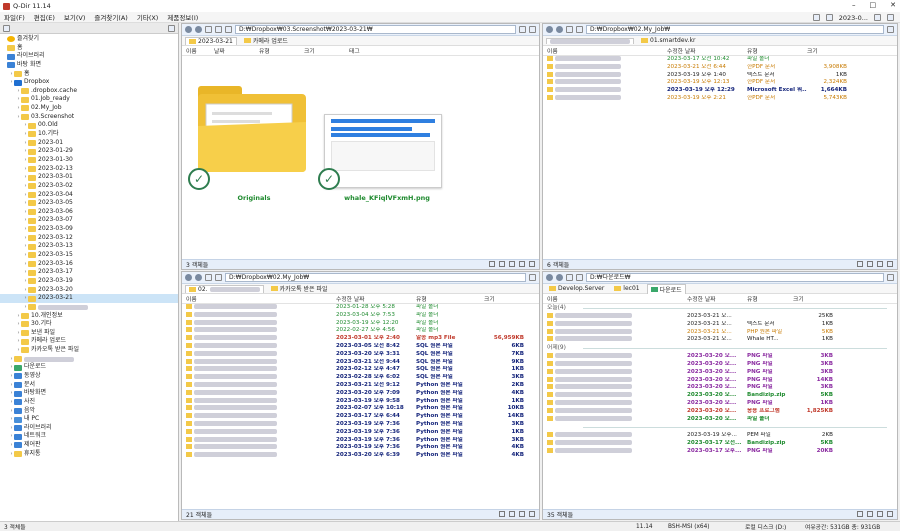  What do you see at coordinates (89, 350) in the screenshot?
I see `tree-item: › 카카오톡 받은 파일` at bounding box center [89, 350].